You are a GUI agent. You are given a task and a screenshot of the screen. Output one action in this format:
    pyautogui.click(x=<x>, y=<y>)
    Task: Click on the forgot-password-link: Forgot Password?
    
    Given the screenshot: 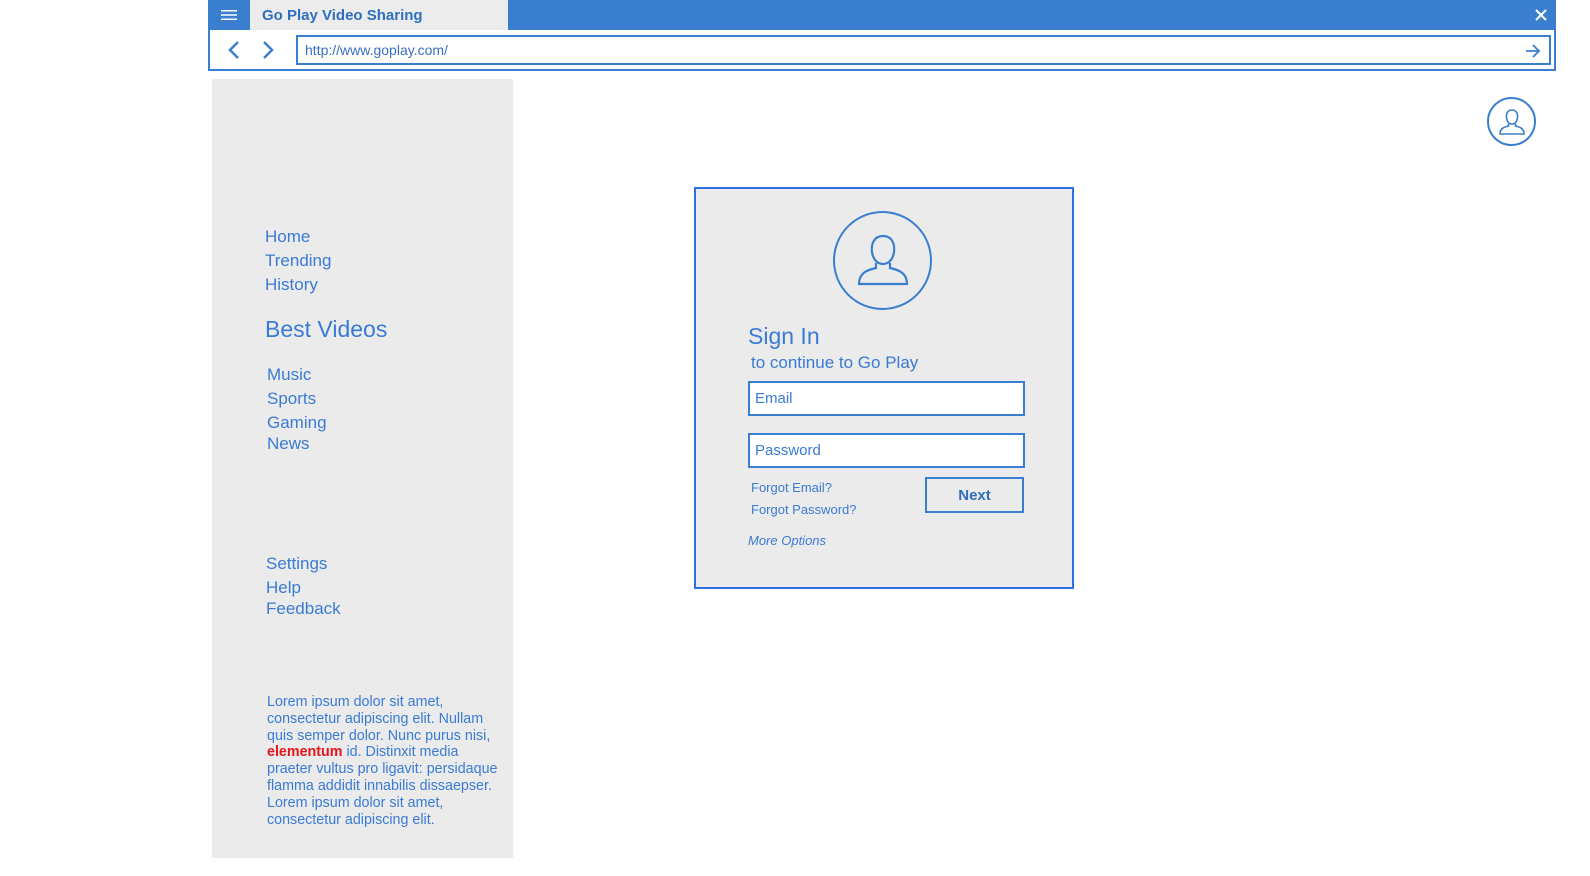 What is the action you would take?
    pyautogui.click(x=804, y=509)
    